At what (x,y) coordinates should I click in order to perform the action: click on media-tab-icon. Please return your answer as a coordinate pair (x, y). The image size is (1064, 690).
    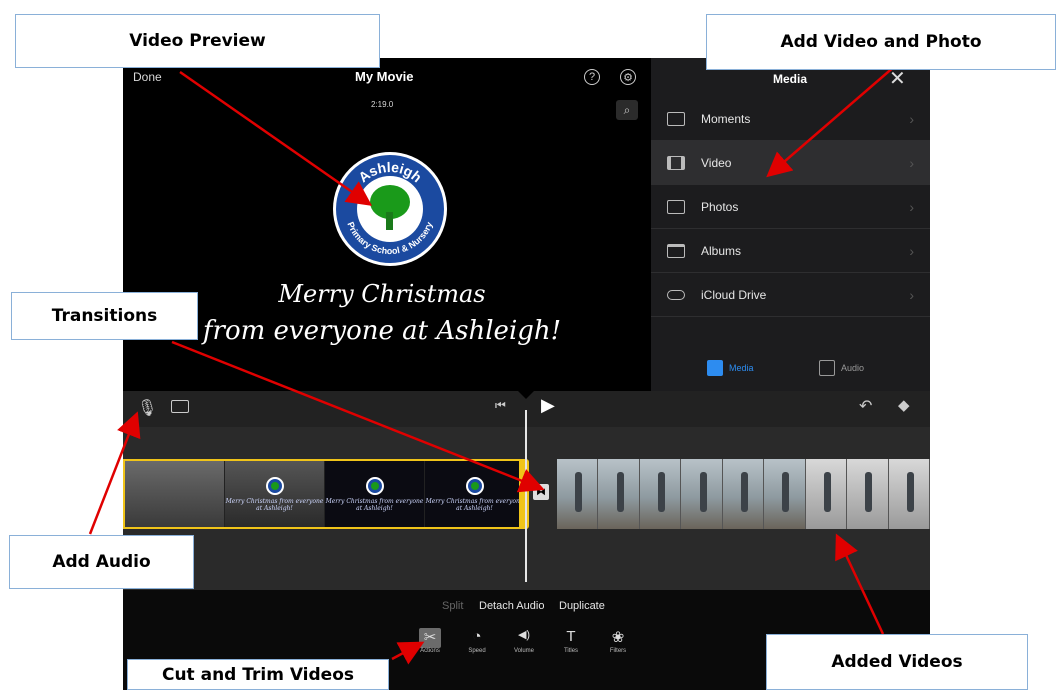
    Looking at the image, I should click on (715, 368).